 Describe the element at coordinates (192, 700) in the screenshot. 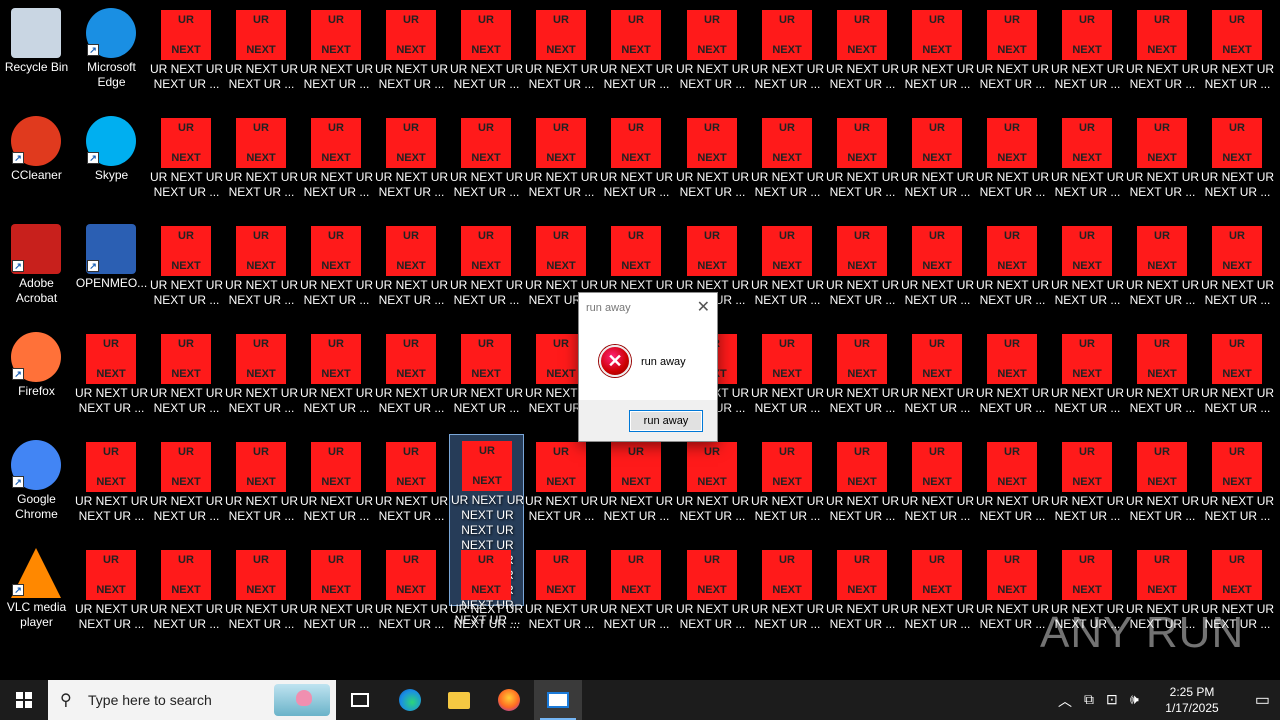

I see `search-box: ⚲ Type here to search` at that location.